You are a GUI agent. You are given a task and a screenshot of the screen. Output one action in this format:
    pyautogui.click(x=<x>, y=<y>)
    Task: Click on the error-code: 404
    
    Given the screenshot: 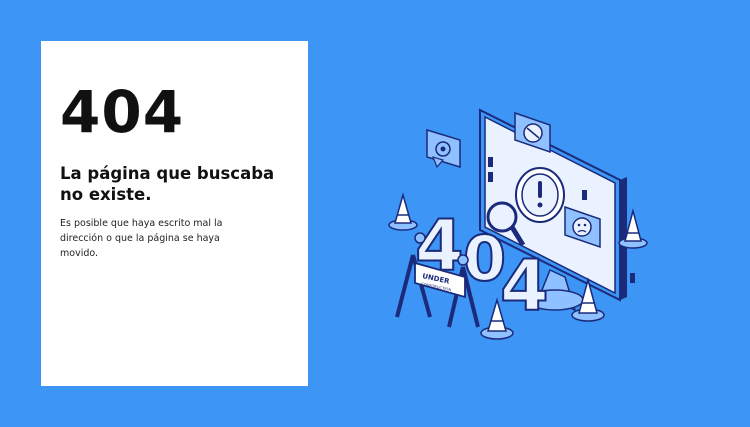 What is the action you would take?
    pyautogui.click(x=122, y=112)
    